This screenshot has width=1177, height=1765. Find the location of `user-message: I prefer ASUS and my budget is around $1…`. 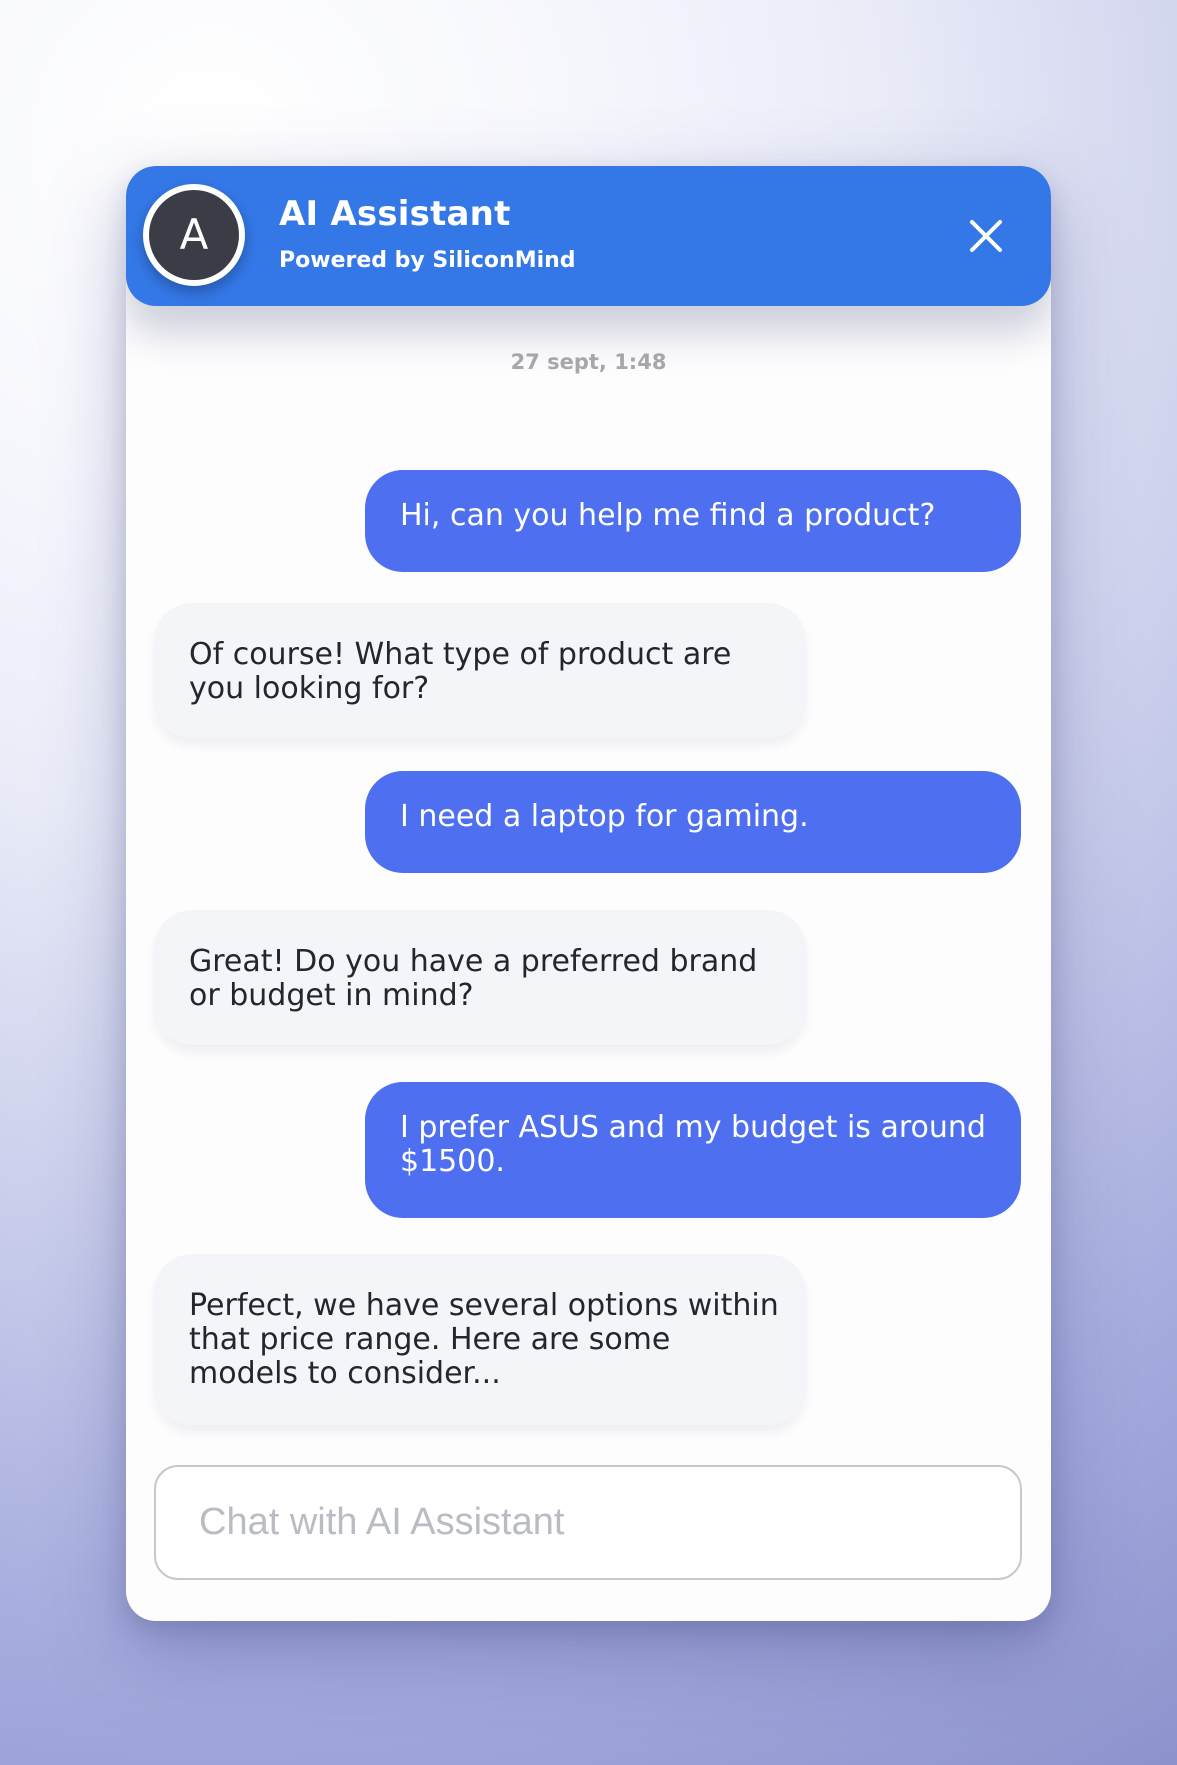

user-message: I prefer ASUS and my budget is around $1… is located at coordinates (693, 1150).